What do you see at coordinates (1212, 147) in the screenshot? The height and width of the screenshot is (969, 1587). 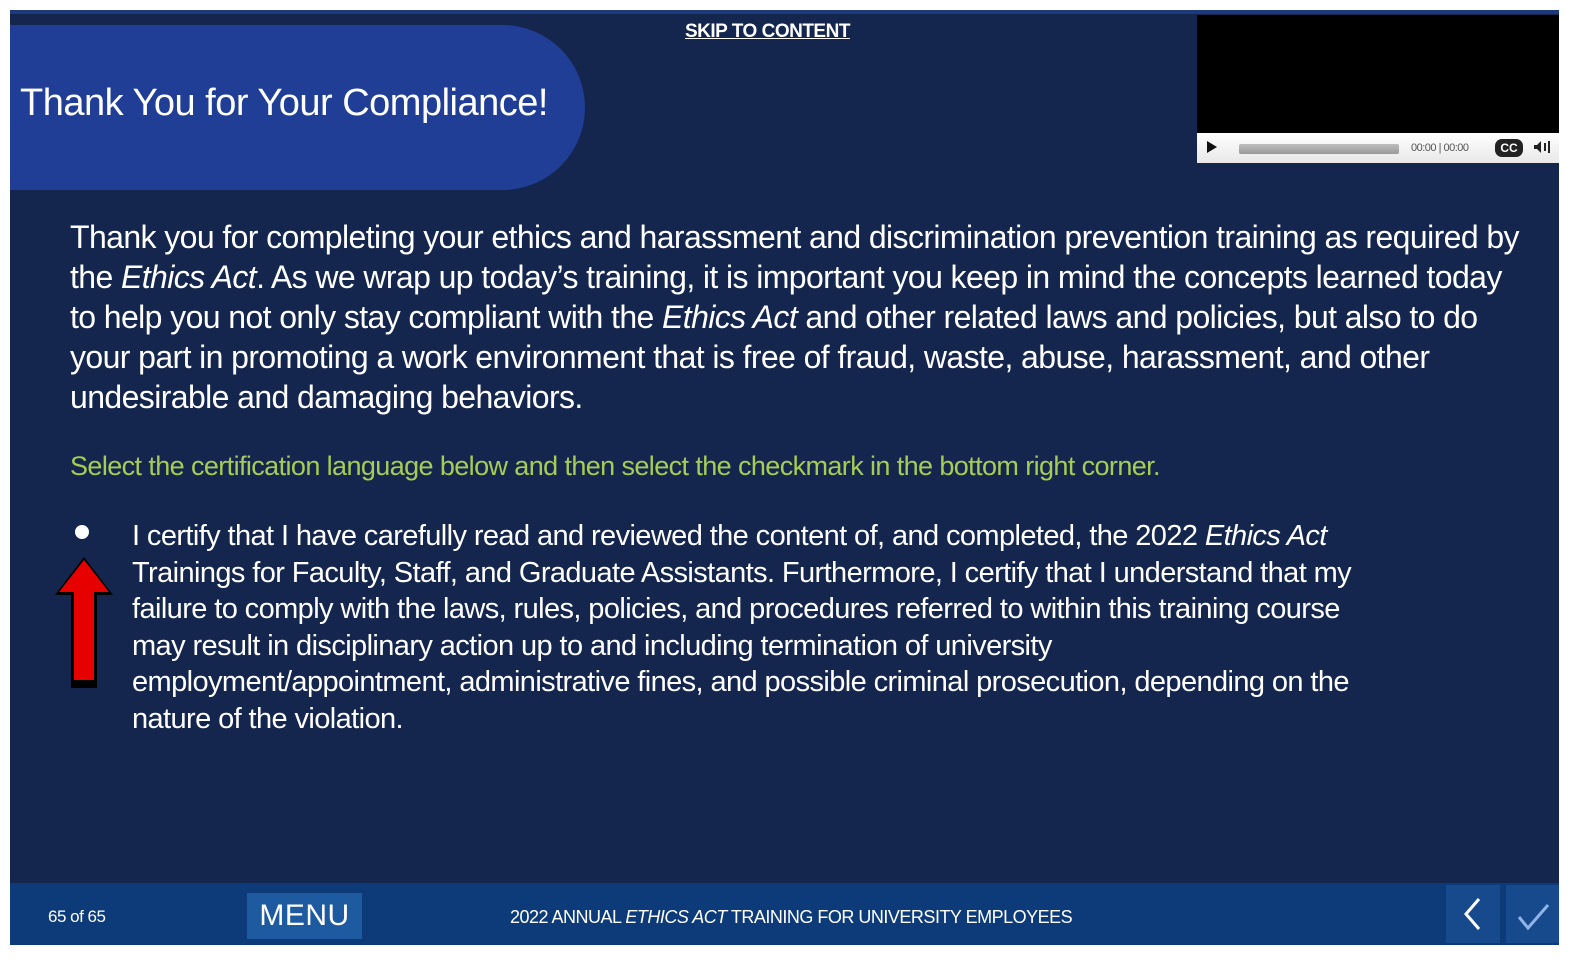 I see `play-icon` at bounding box center [1212, 147].